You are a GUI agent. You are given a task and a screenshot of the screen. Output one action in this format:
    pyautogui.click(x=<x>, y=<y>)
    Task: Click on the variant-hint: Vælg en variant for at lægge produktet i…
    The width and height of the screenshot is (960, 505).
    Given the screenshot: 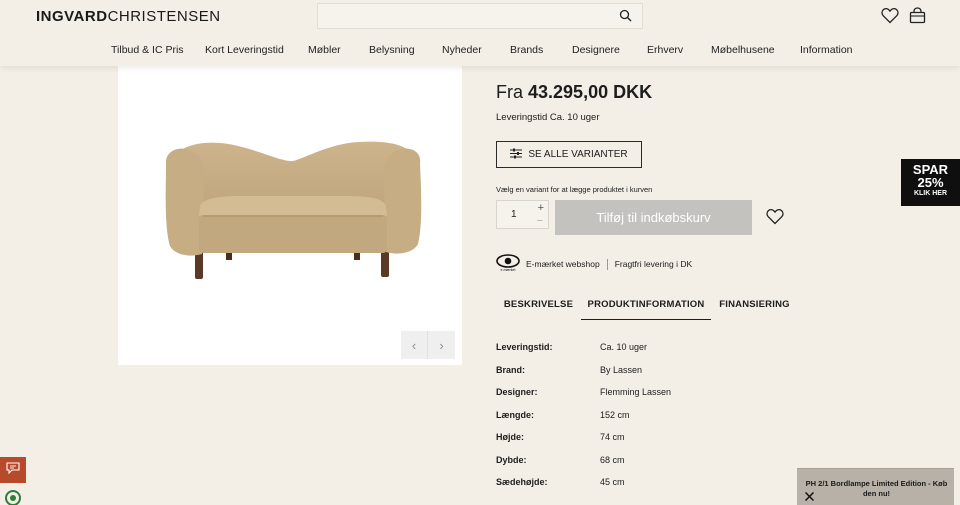 What is the action you would take?
    pyautogui.click(x=574, y=189)
    